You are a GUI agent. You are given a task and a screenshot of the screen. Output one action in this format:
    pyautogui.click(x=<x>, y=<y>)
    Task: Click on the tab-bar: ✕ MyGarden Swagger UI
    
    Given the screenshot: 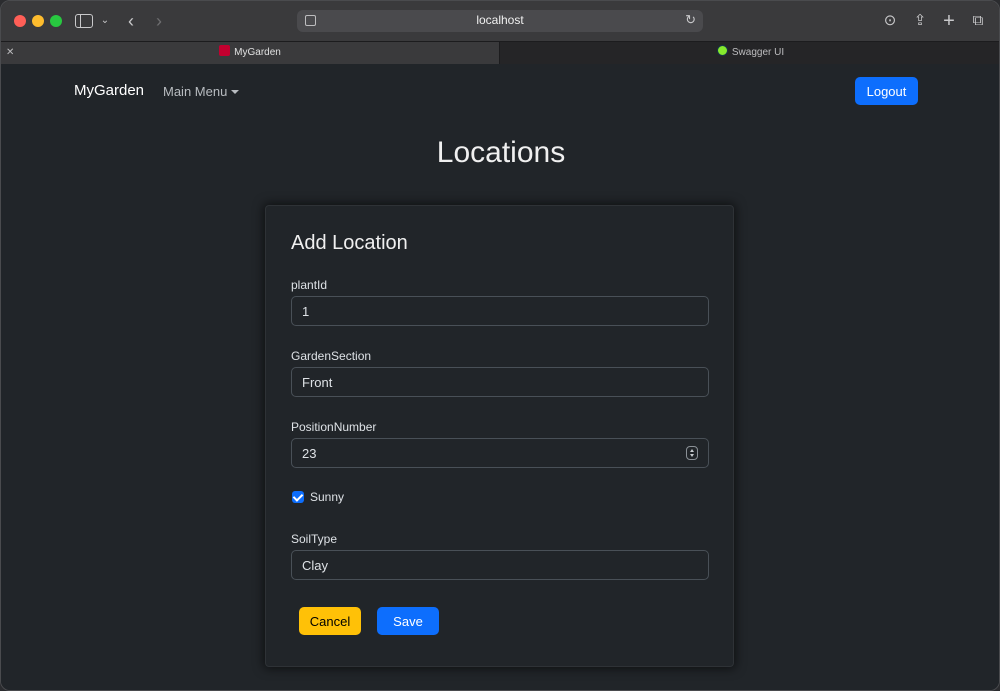 What is the action you would take?
    pyautogui.click(x=500, y=52)
    